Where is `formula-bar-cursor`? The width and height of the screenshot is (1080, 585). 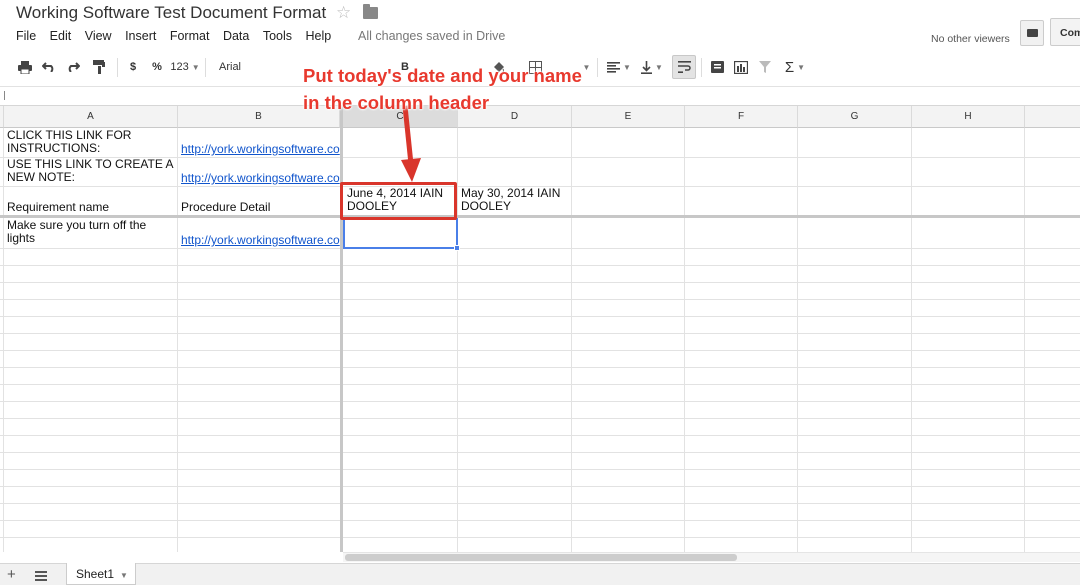
formula-bar-cursor is located at coordinates (4, 95).